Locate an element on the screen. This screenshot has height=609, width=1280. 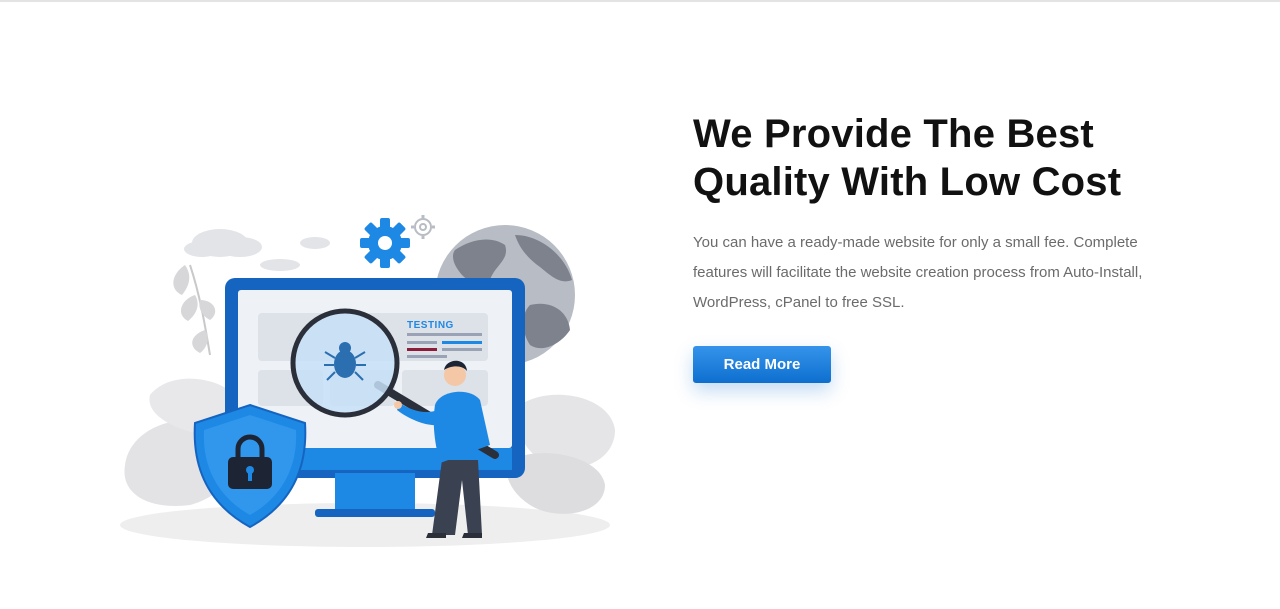
cloud-icon is located at coordinates (257, 250).